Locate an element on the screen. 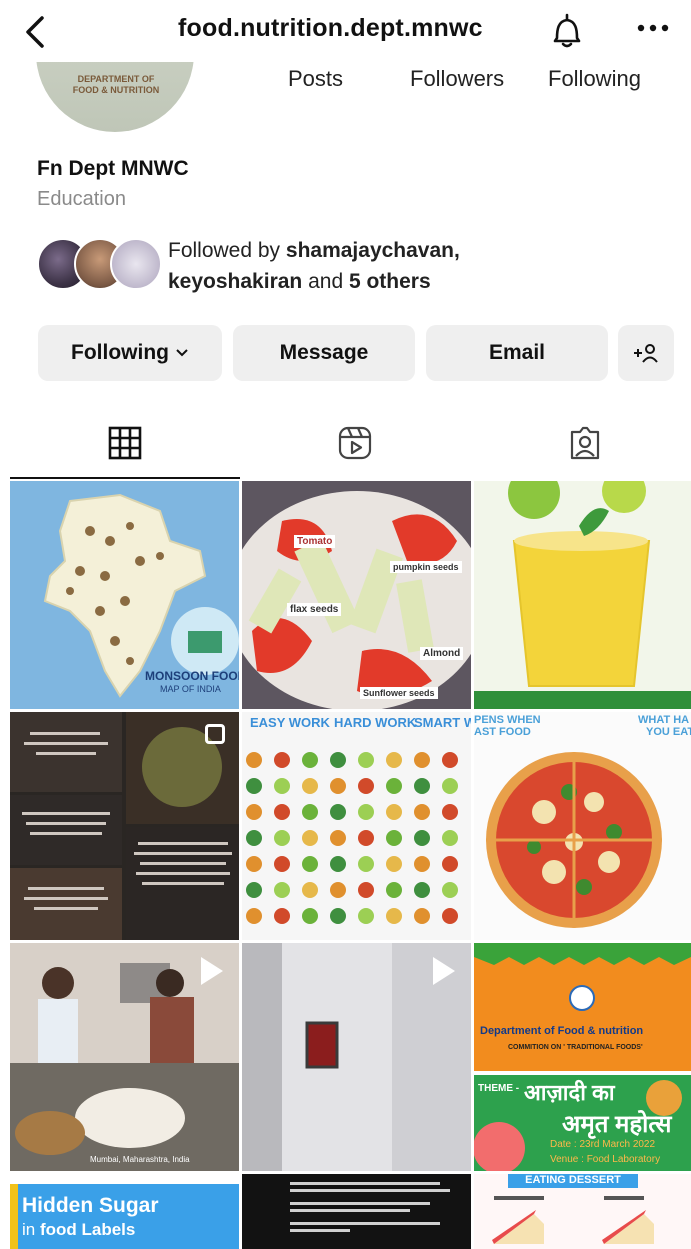 This screenshot has width=691, height=1249. post-thumbnail: EASY WORK HARD WORK SMART WORK is located at coordinates (356, 826).